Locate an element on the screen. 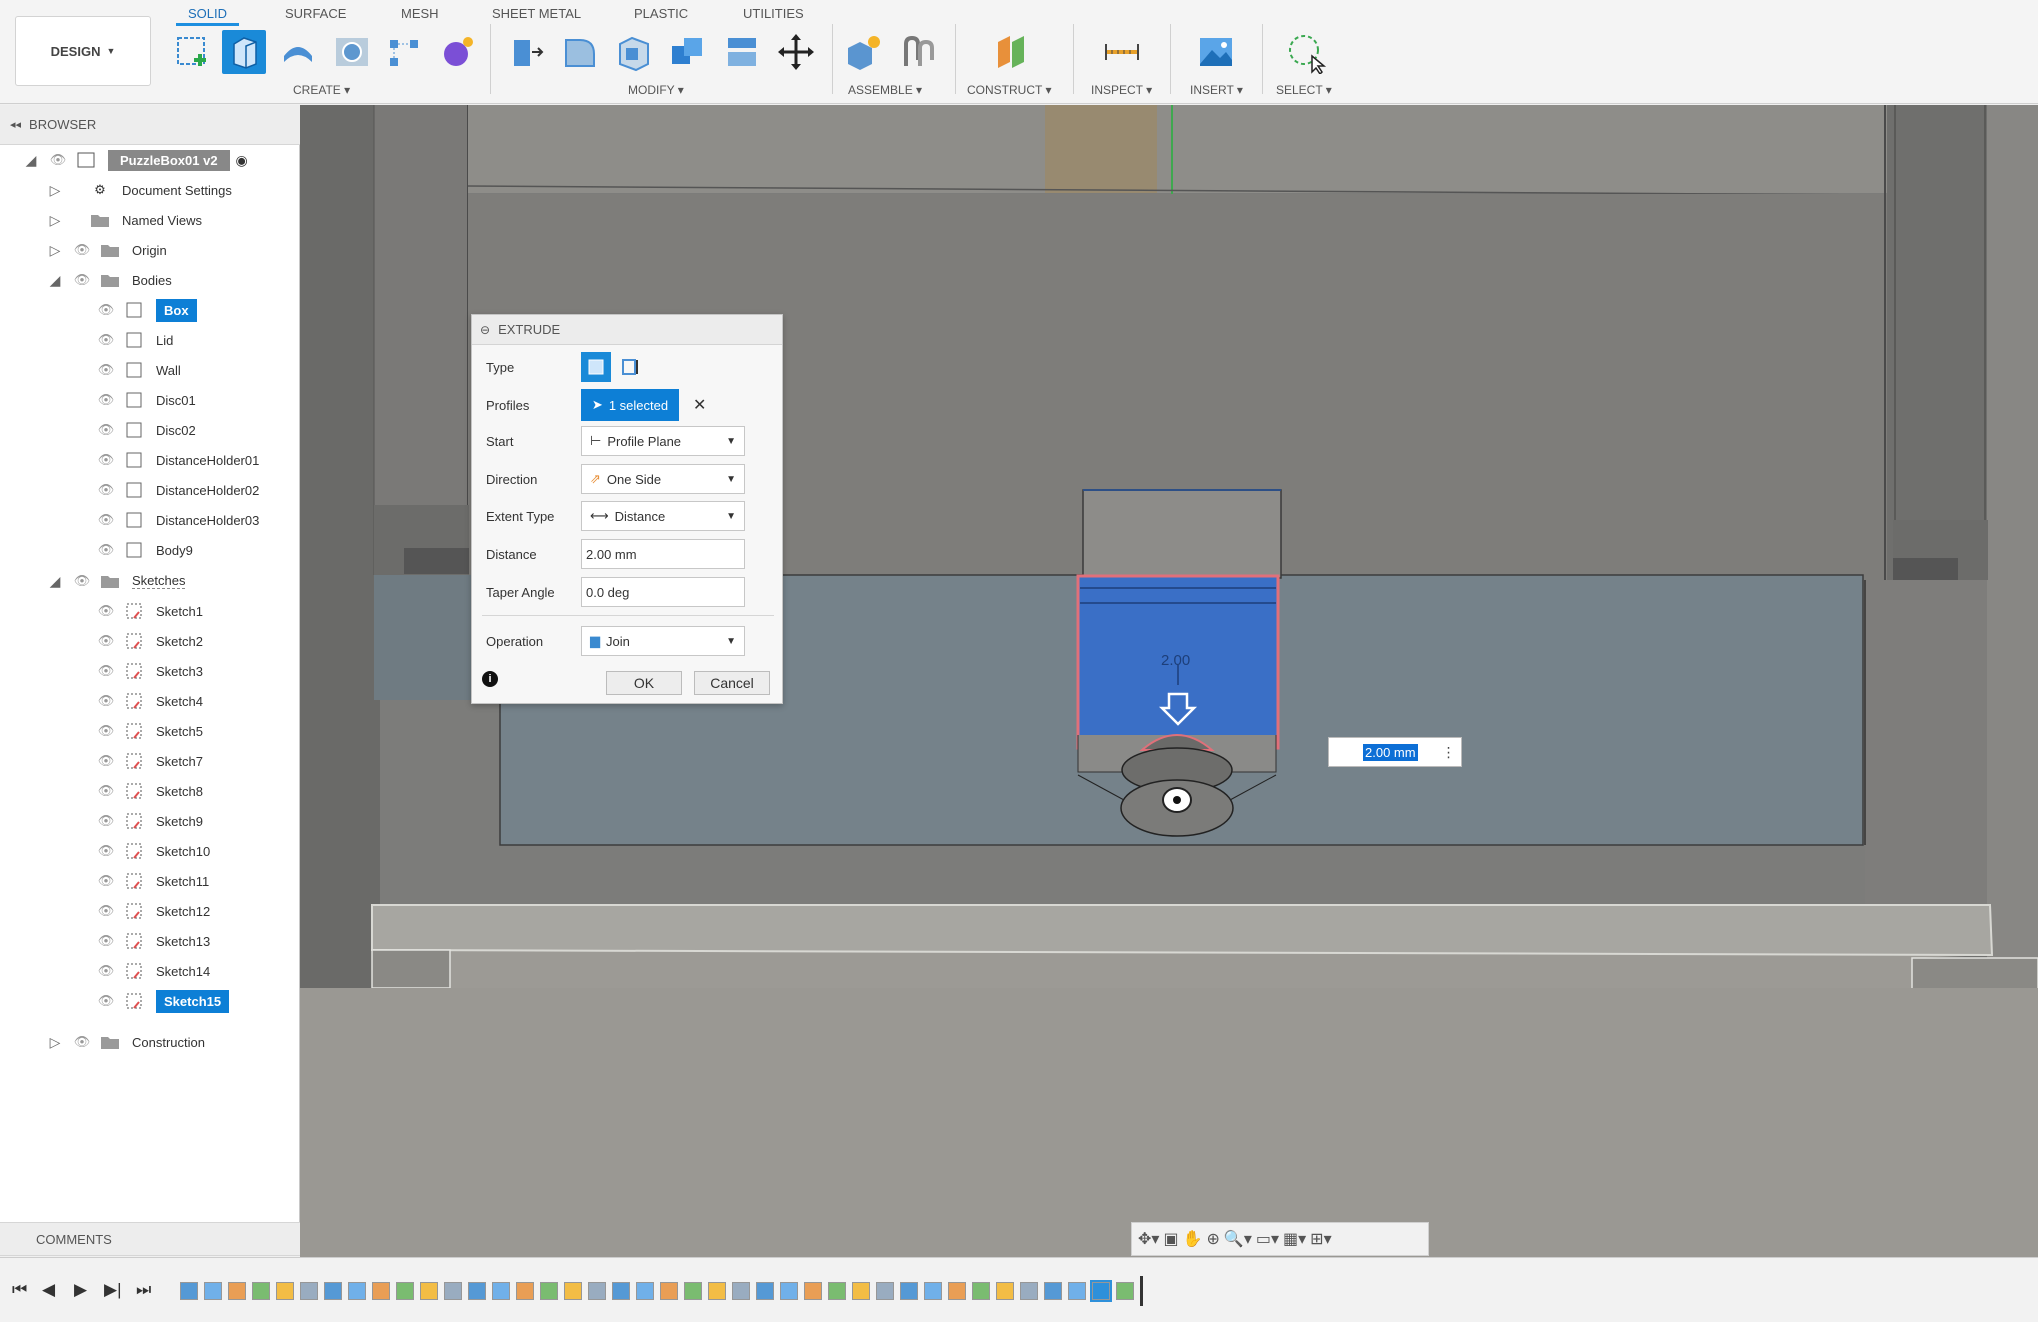 This screenshot has height=1322, width=2038. extent-type-select: ⟷ Distance ▼ is located at coordinates (663, 516).